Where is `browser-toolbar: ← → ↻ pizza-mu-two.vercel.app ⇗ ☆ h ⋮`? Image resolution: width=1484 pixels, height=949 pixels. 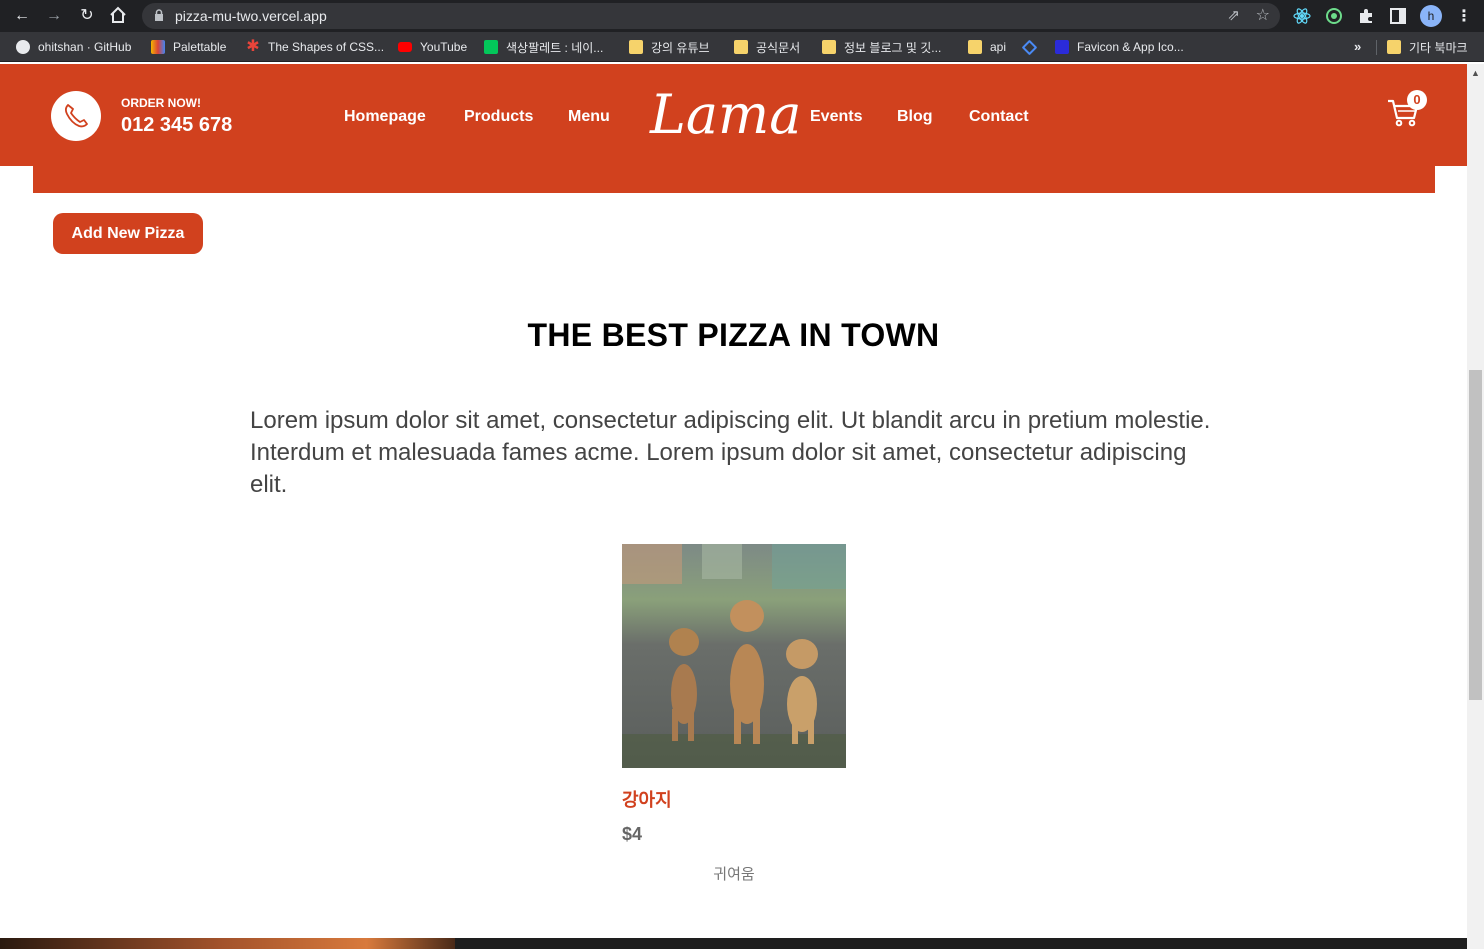 browser-toolbar: ← → ↻ pizza-mu-two.vercel.app ⇗ ☆ h ⋮ is located at coordinates (742, 16).